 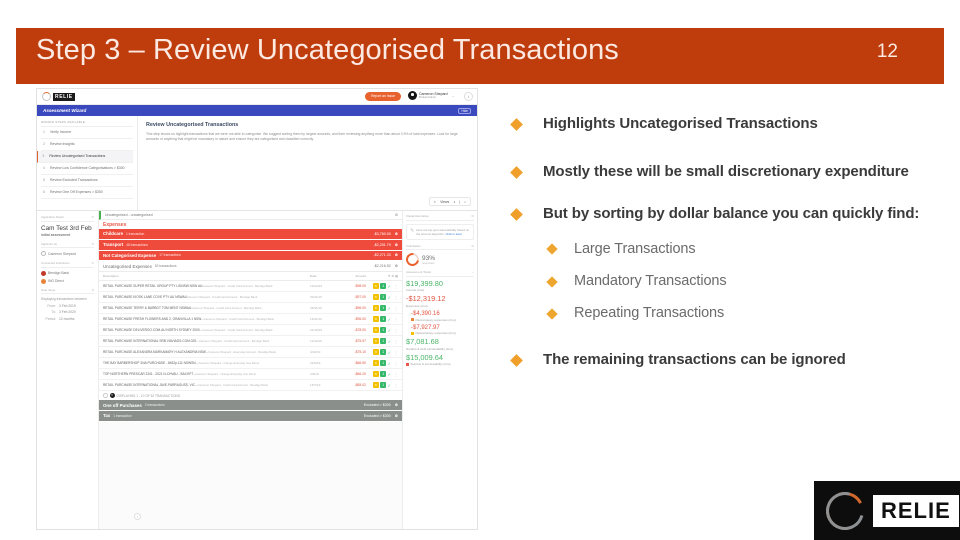 What do you see at coordinates (360, 352) in the screenshot?
I see `transaction-amount: -$75.10` at bounding box center [360, 352].